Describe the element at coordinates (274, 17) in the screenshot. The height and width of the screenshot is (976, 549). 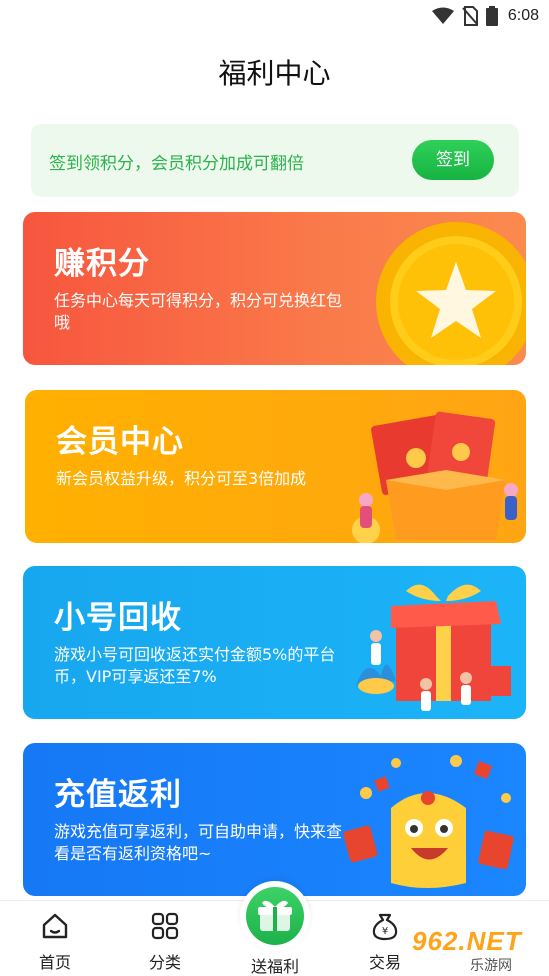
I see `status-bar: 6:08` at that location.